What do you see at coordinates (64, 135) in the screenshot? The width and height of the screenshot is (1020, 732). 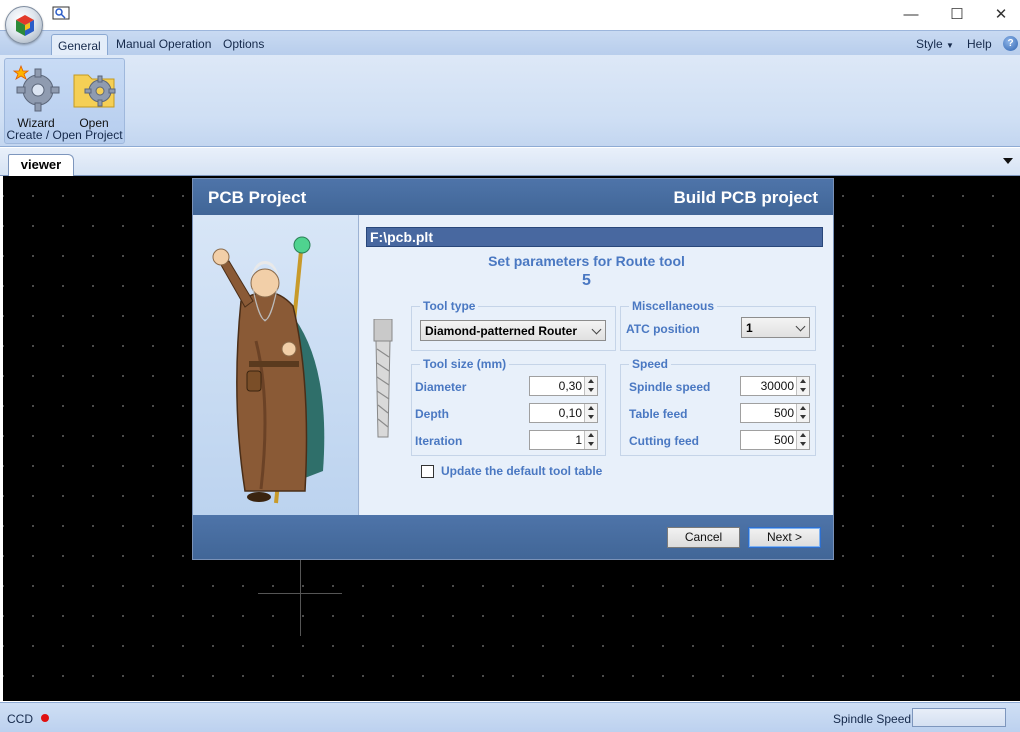 I see `group-label: Create / Open Project` at bounding box center [64, 135].